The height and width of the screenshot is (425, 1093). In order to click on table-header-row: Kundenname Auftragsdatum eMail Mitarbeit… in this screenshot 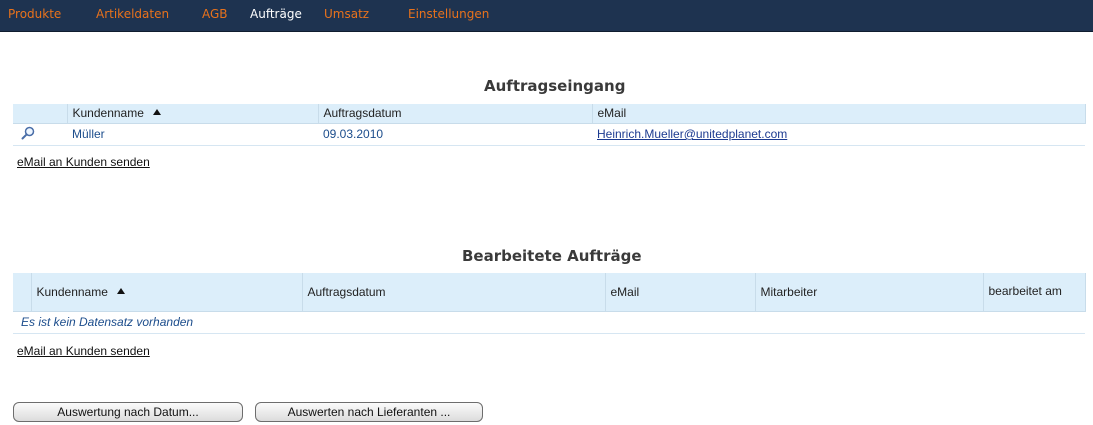, I will do `click(549, 292)`.